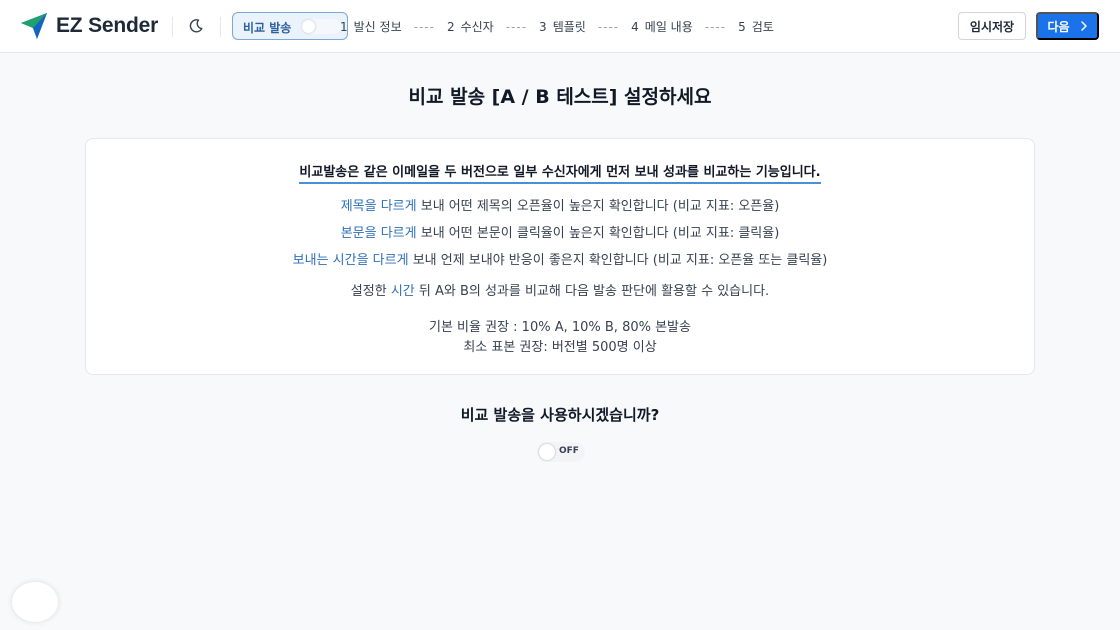 The height and width of the screenshot is (630, 1120). I want to click on option-text: 보내 어떤 본문이 클릭율이 높은지 확인합니다 (비교 지표: 클릭율), so click(598, 233).